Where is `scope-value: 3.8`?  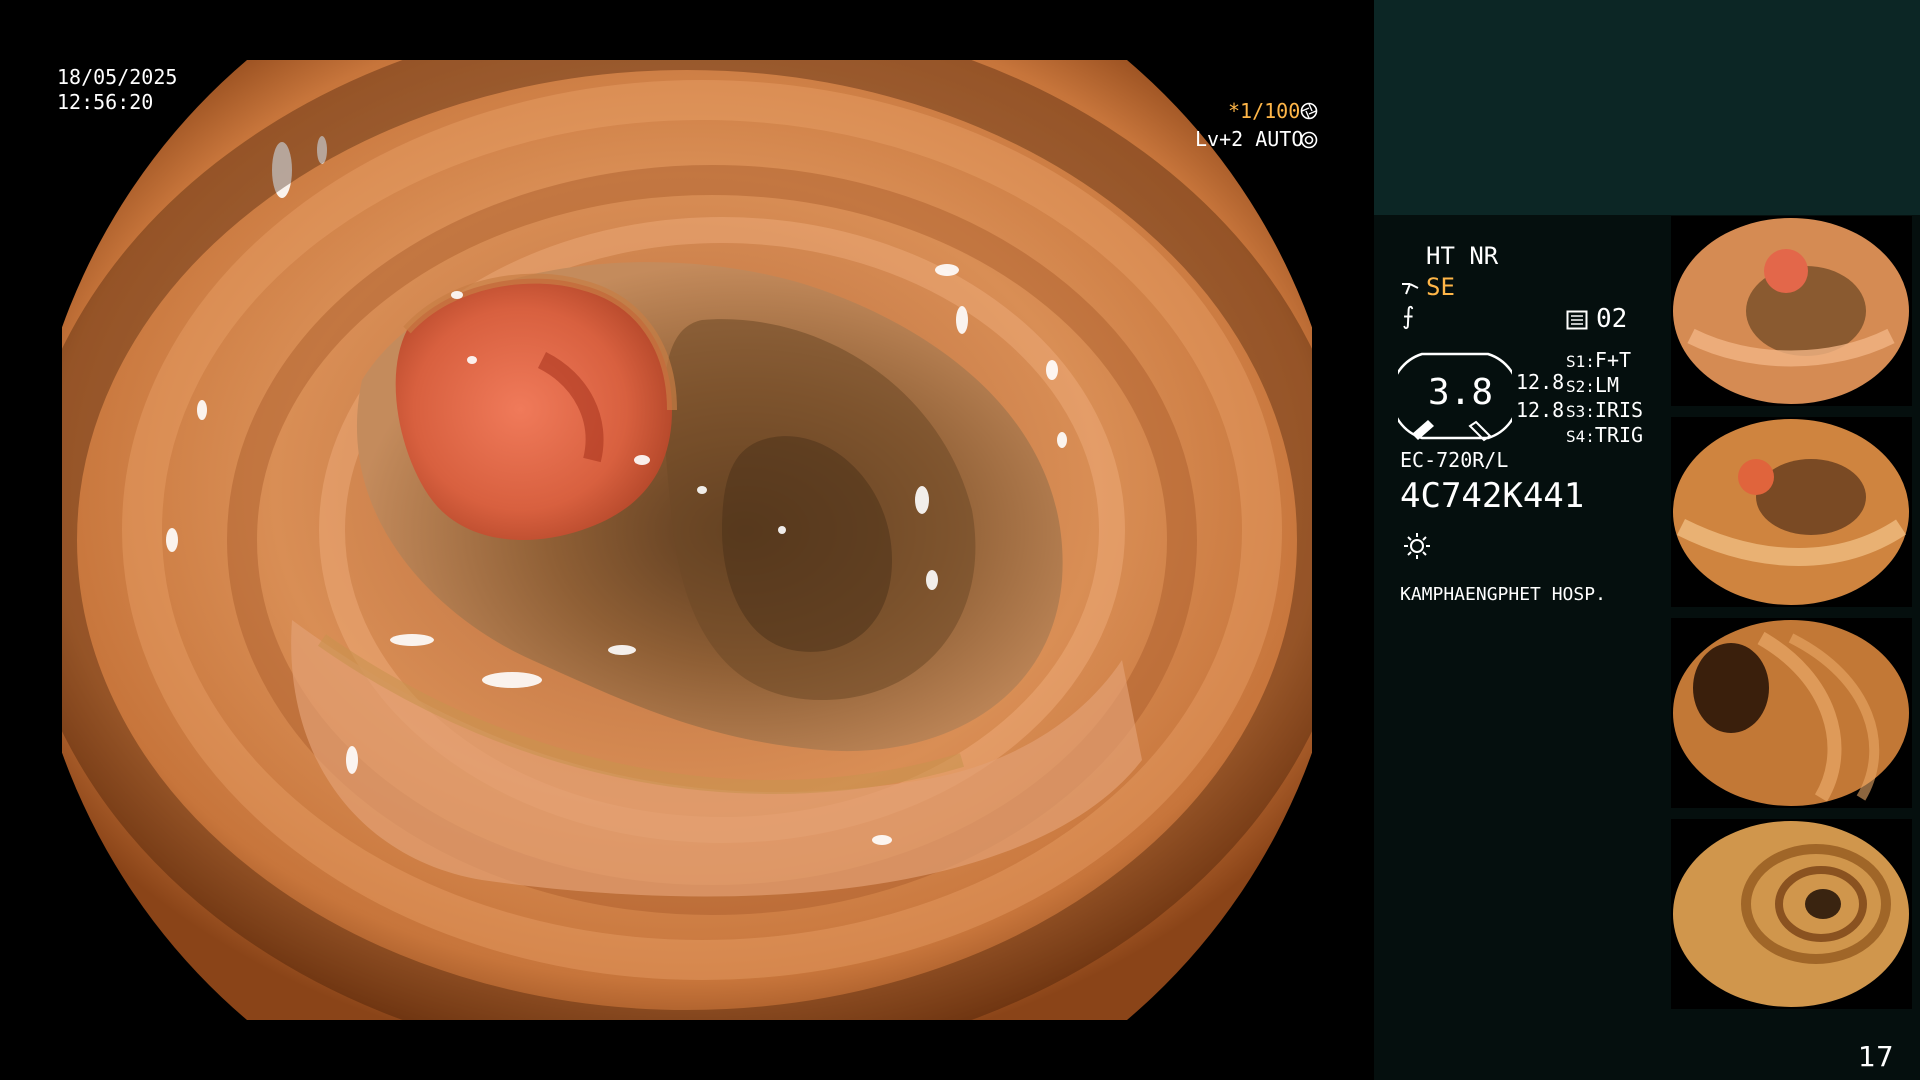
scope-value: 3.8 is located at coordinates (1461, 392).